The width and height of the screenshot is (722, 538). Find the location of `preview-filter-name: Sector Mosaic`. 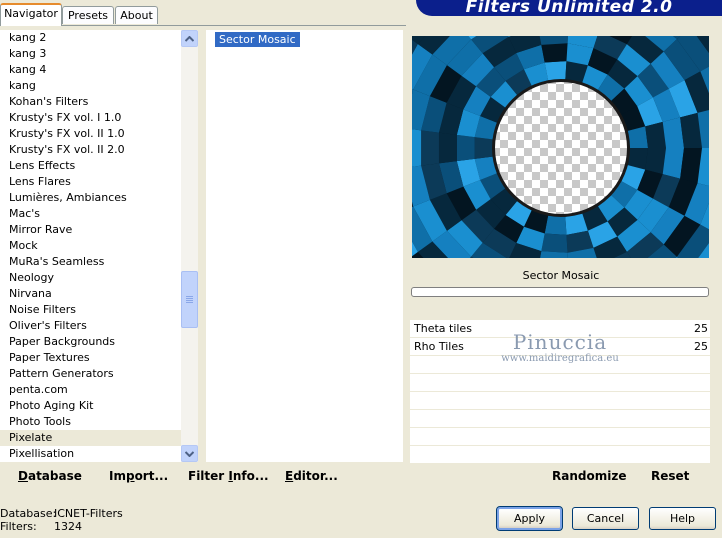

preview-filter-name: Sector Mosaic is located at coordinates (561, 275).